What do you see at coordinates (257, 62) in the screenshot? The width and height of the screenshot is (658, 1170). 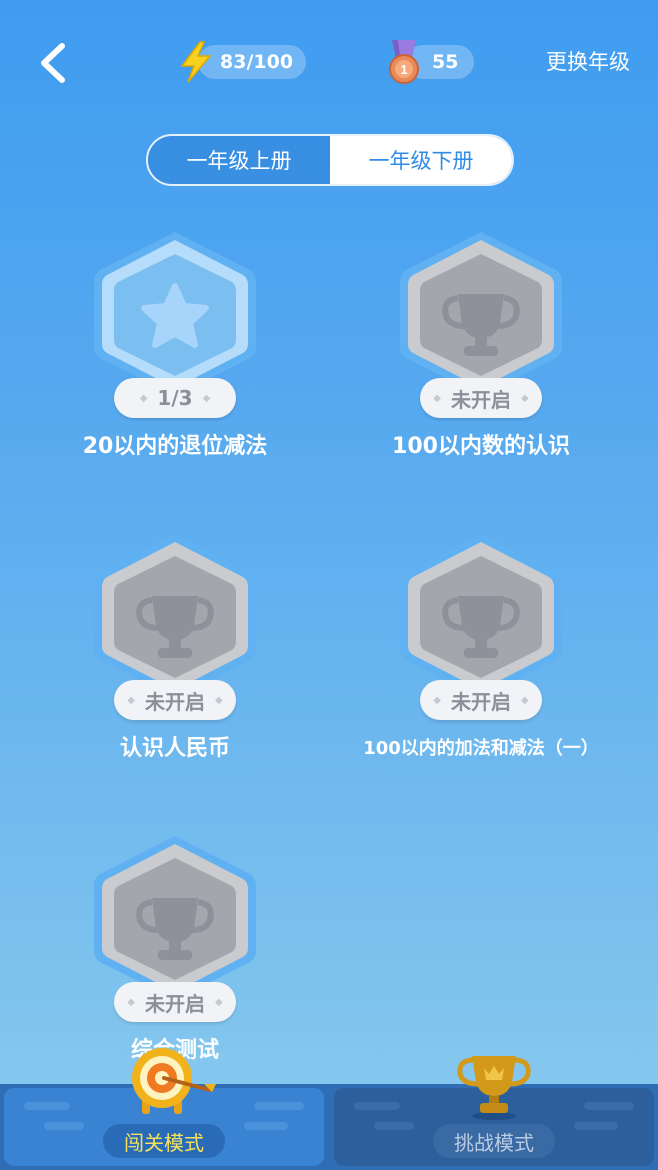 I see `energy-value: 83/100` at bounding box center [257, 62].